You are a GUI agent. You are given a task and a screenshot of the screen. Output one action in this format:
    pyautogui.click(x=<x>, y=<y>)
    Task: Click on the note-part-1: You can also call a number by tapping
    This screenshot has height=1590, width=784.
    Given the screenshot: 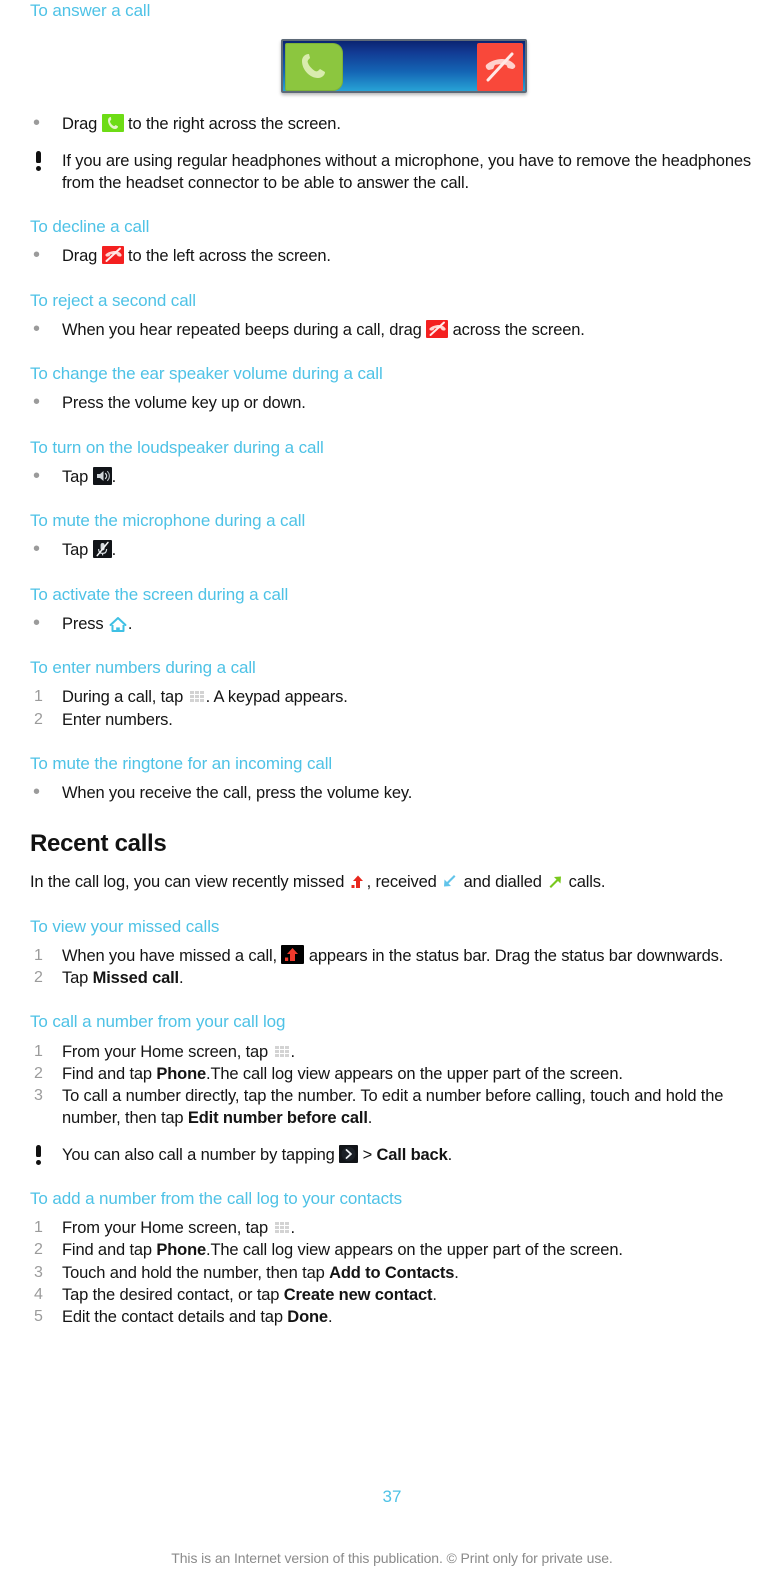 What is the action you would take?
    pyautogui.click(x=201, y=1154)
    